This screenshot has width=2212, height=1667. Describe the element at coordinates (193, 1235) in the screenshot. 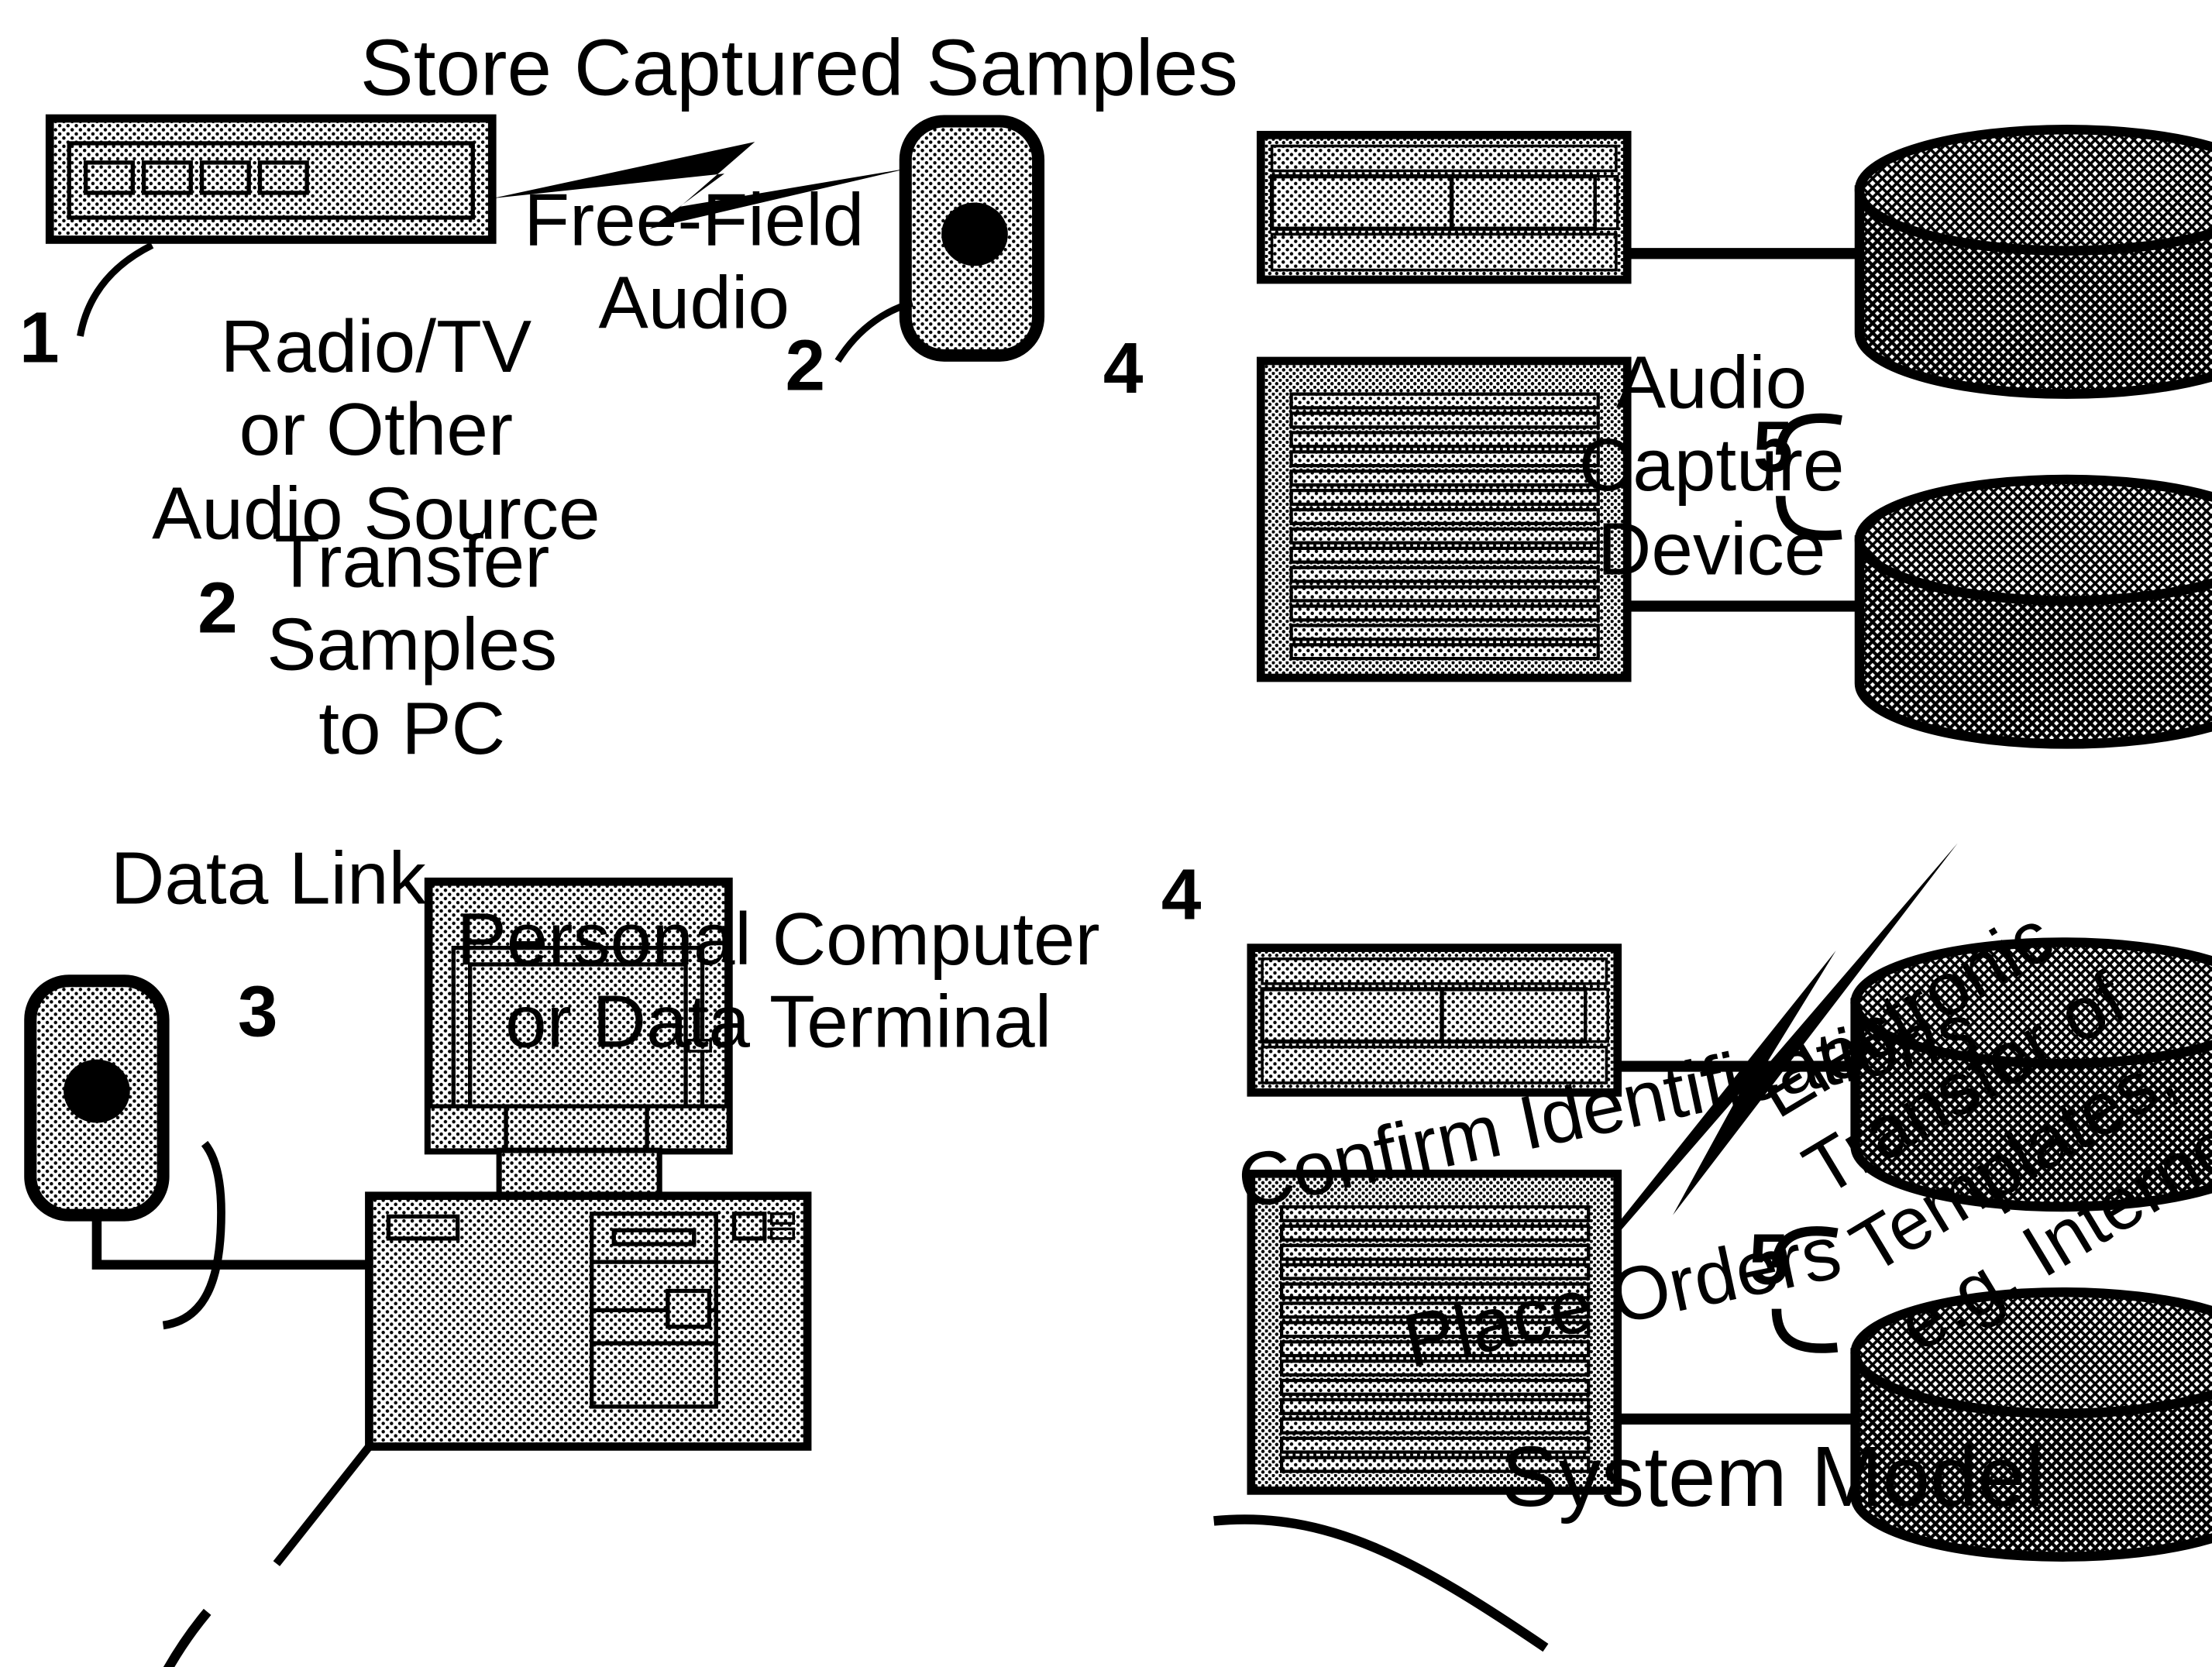

I see `leader-line-2-left` at that location.